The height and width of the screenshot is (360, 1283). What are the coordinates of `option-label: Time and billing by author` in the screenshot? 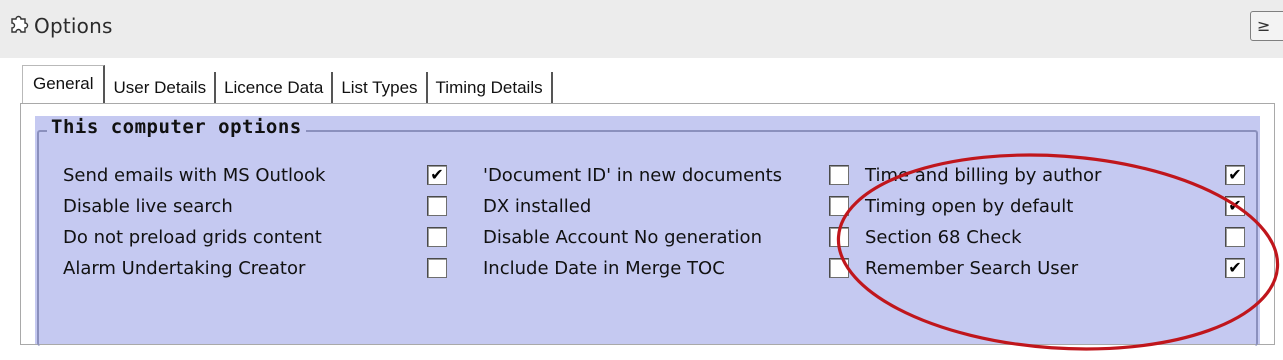 It's located at (983, 175).